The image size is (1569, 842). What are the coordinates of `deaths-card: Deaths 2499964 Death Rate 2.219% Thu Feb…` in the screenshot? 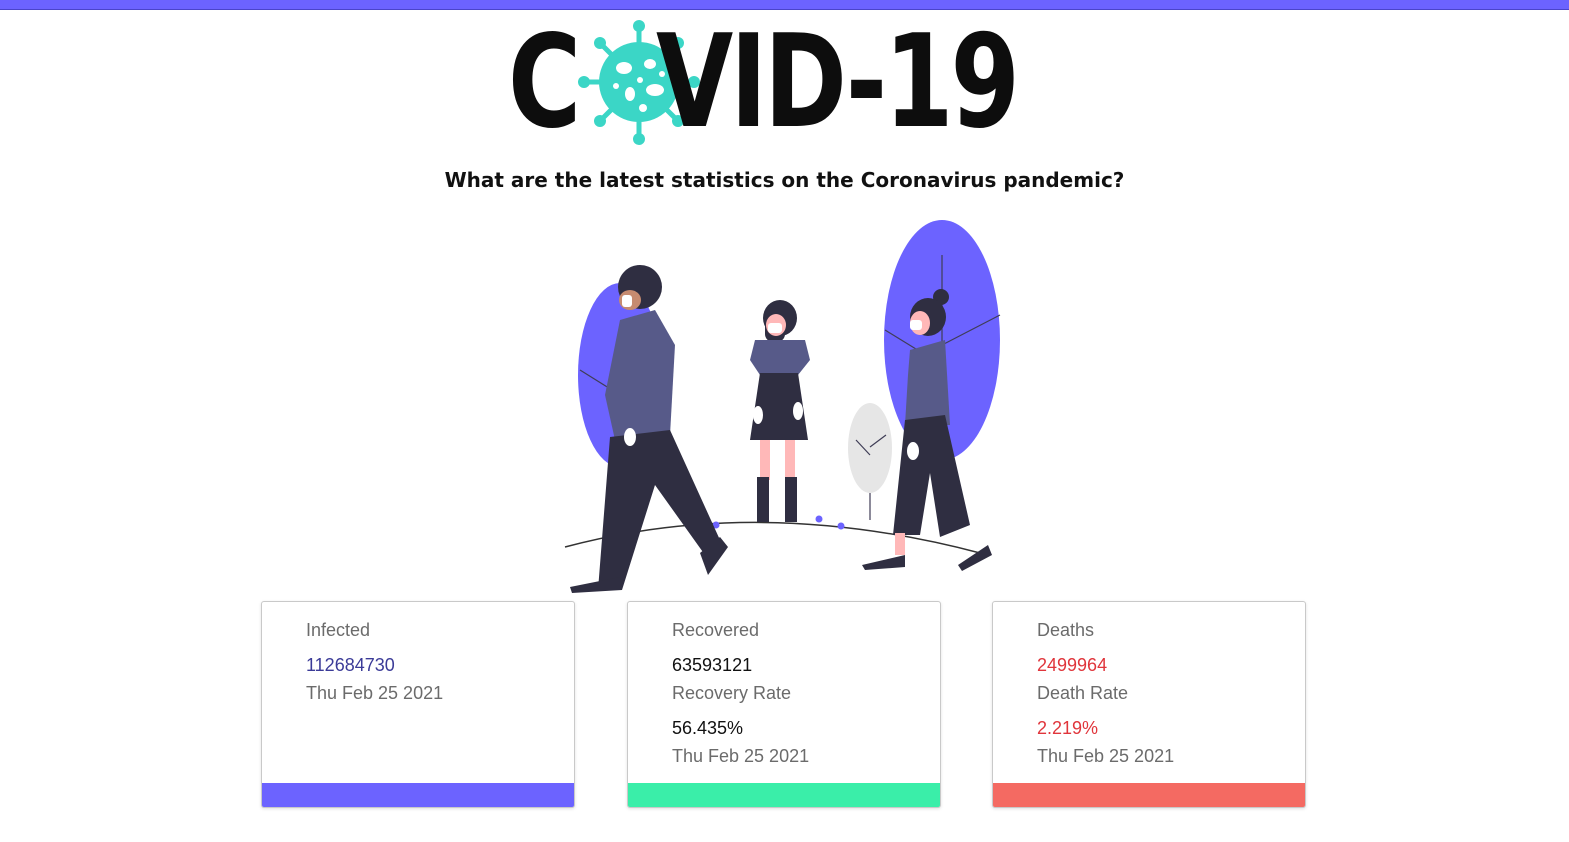 It's located at (1149, 704).